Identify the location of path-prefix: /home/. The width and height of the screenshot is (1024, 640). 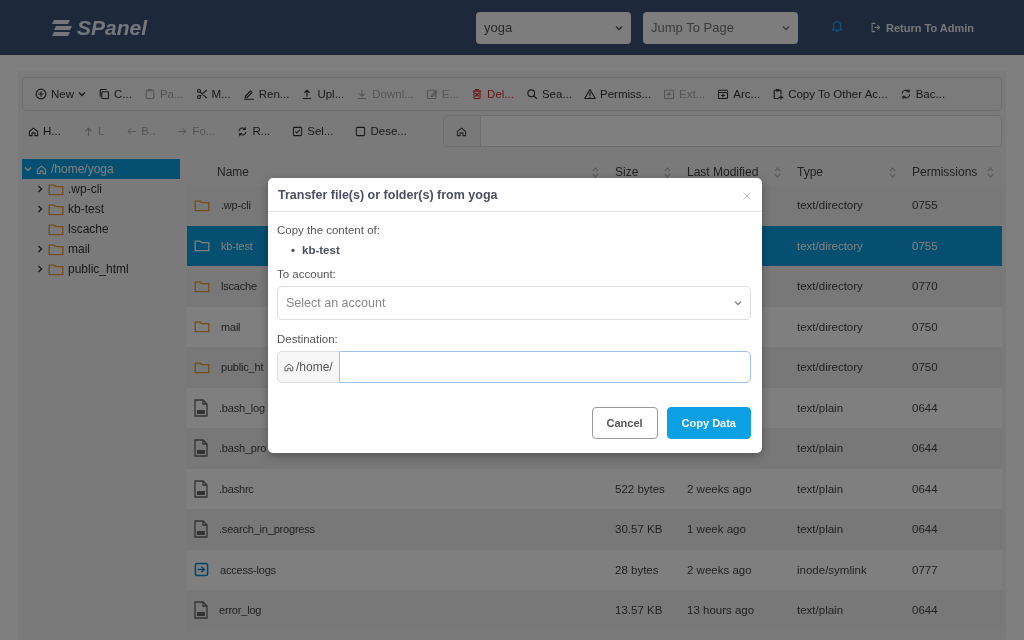
(308, 367).